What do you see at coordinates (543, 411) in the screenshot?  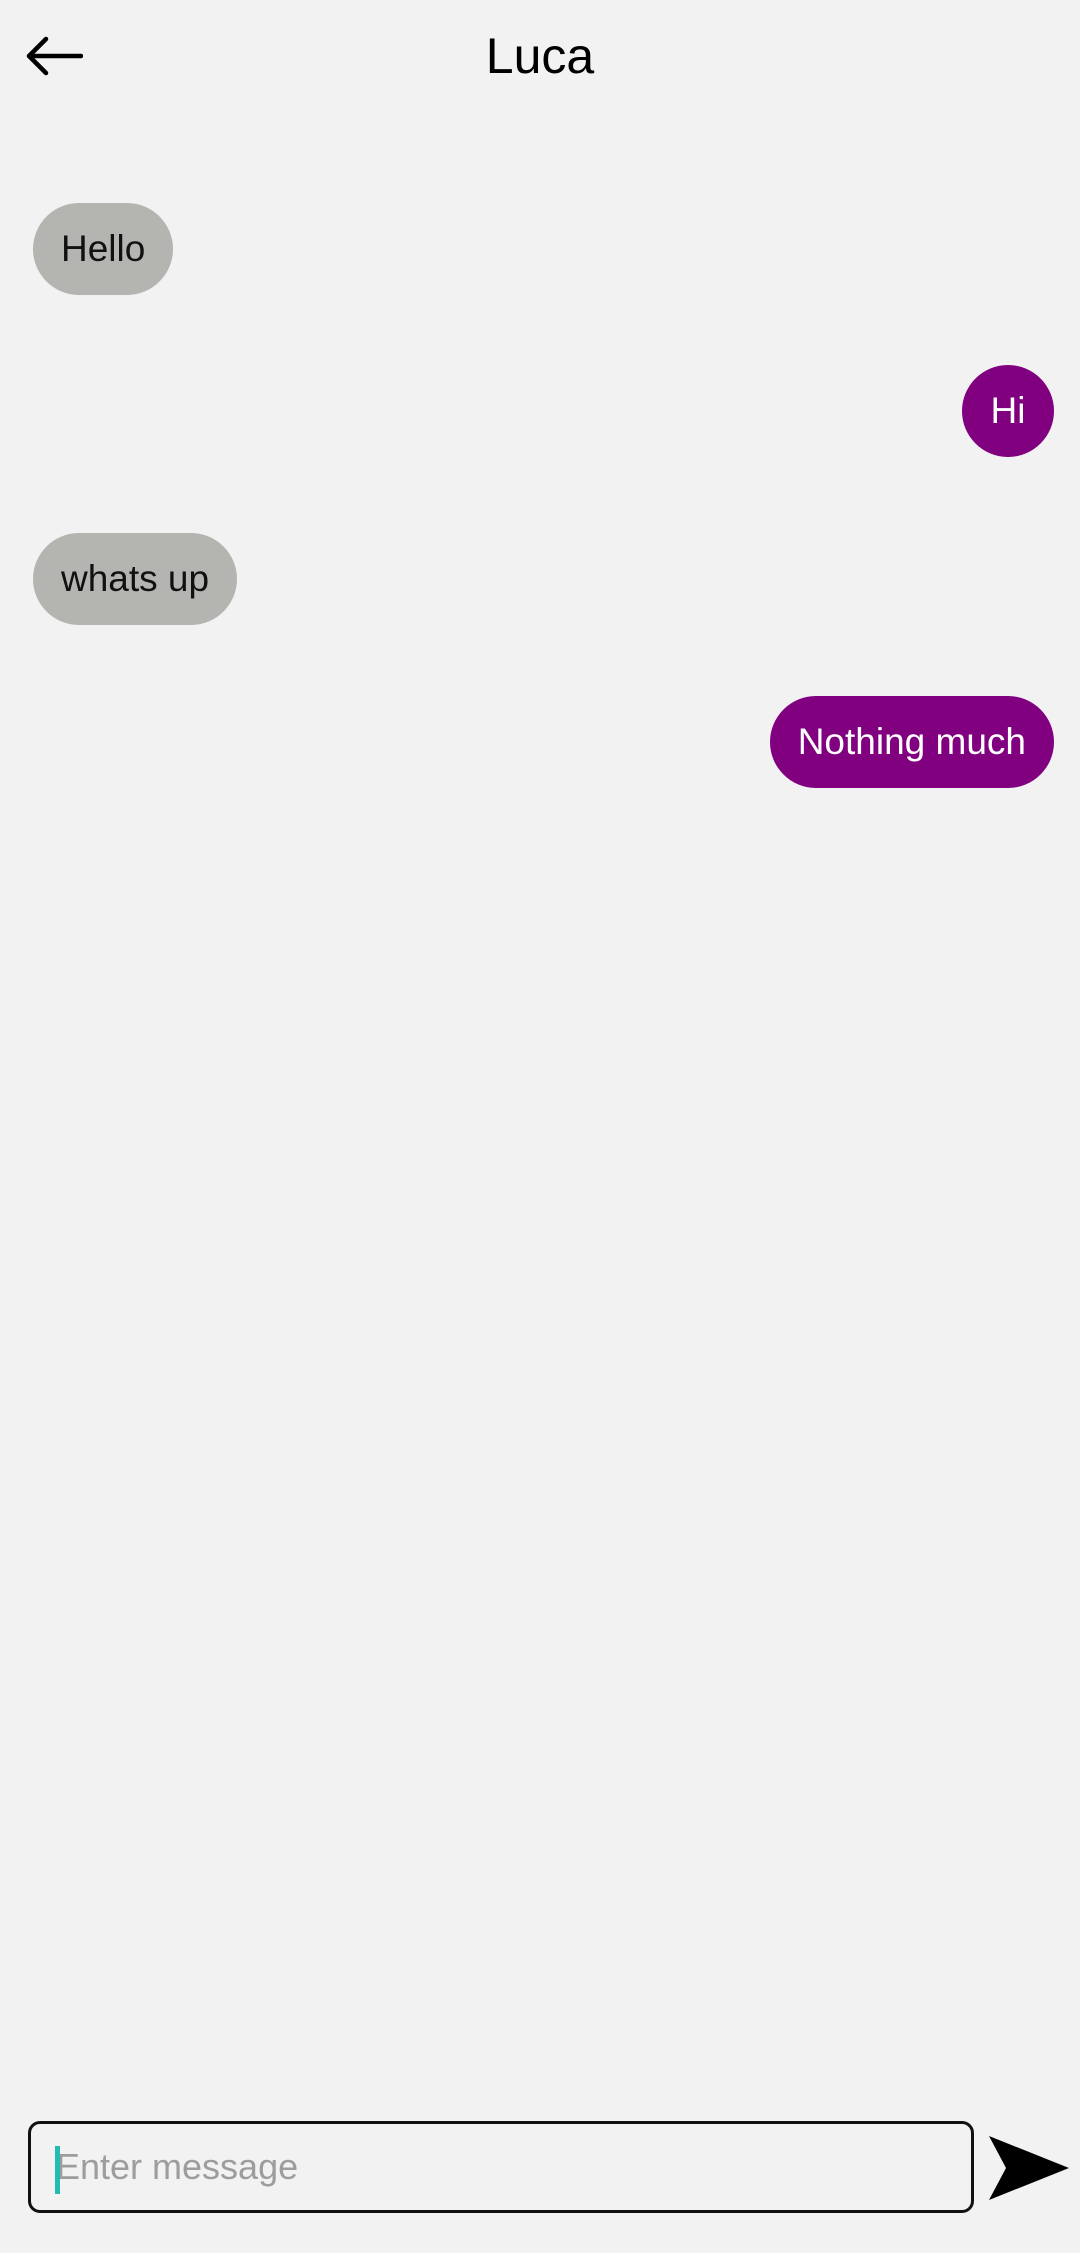 I see `message-row: Hi` at bounding box center [543, 411].